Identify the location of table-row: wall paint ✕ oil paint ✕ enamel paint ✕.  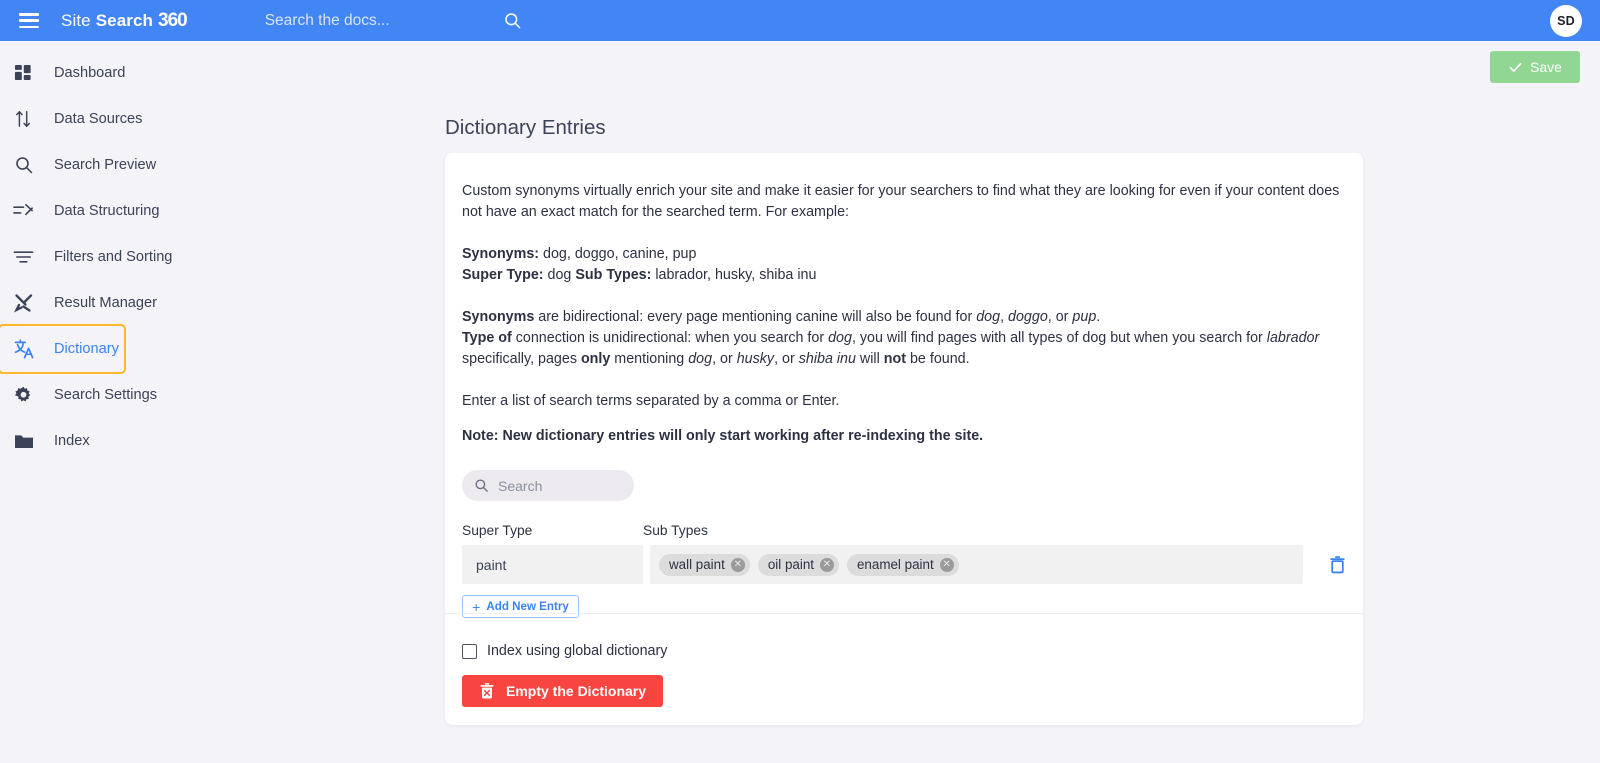
(904, 565).